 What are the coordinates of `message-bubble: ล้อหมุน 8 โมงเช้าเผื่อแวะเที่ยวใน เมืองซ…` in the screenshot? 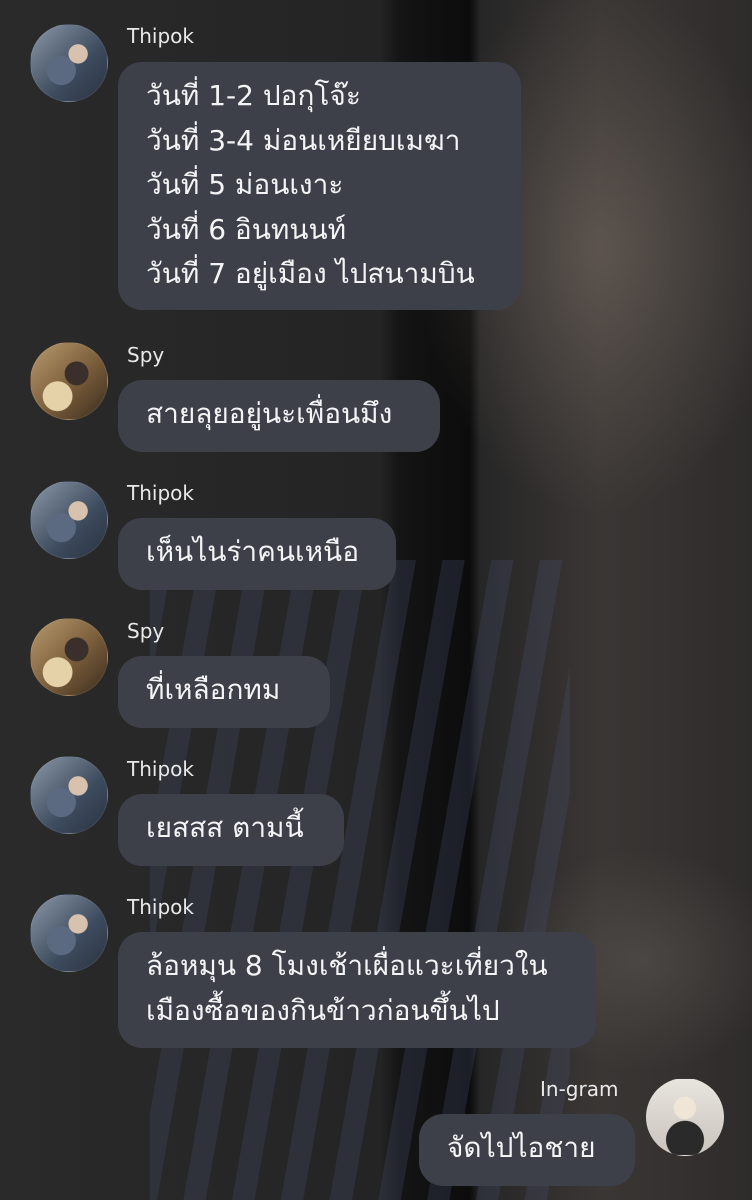 It's located at (357, 990).